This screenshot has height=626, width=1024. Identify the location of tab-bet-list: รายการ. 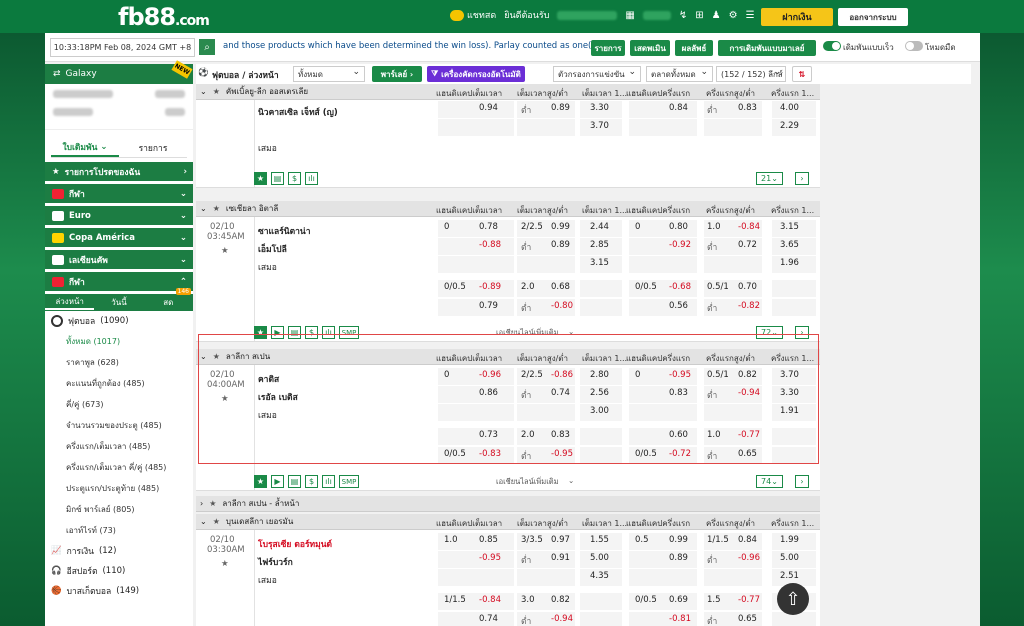
(153, 147).